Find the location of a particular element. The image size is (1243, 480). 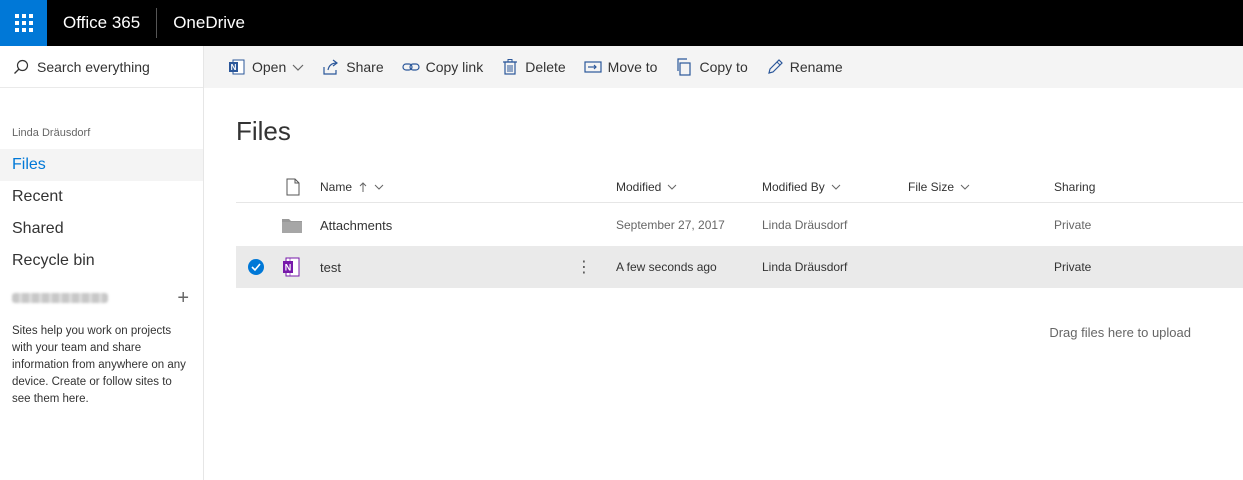

blurred-sites-label is located at coordinates (60, 298).